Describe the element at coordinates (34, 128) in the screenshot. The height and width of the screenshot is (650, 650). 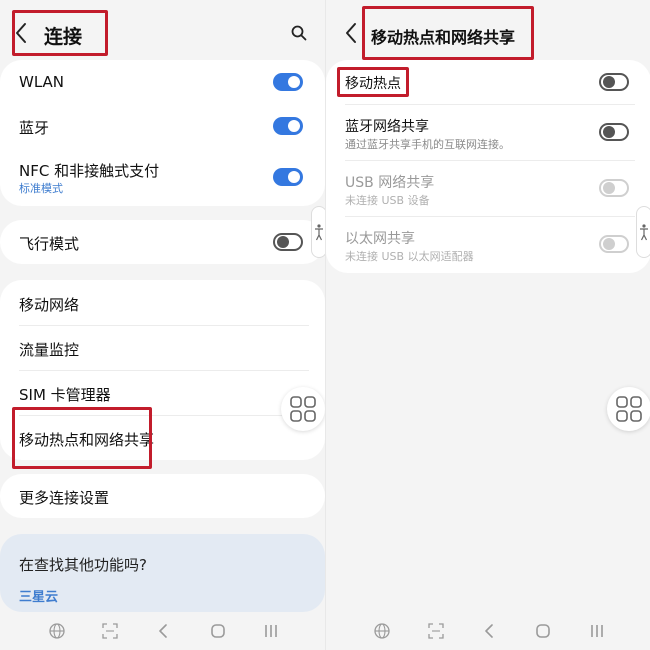
I see `bluetooth-label: 蓝牙` at that location.